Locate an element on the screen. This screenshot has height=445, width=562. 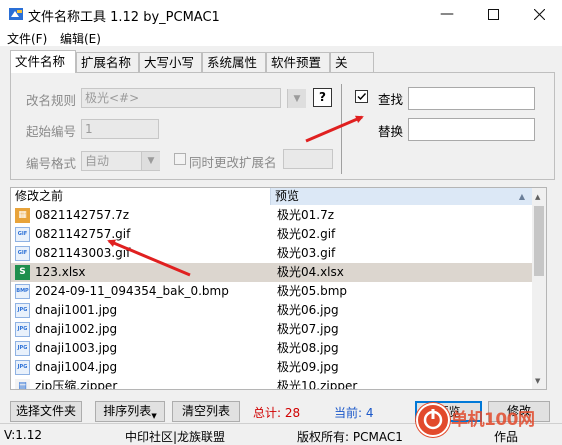
red-arrow-to-list is located at coordinates (149, 258).